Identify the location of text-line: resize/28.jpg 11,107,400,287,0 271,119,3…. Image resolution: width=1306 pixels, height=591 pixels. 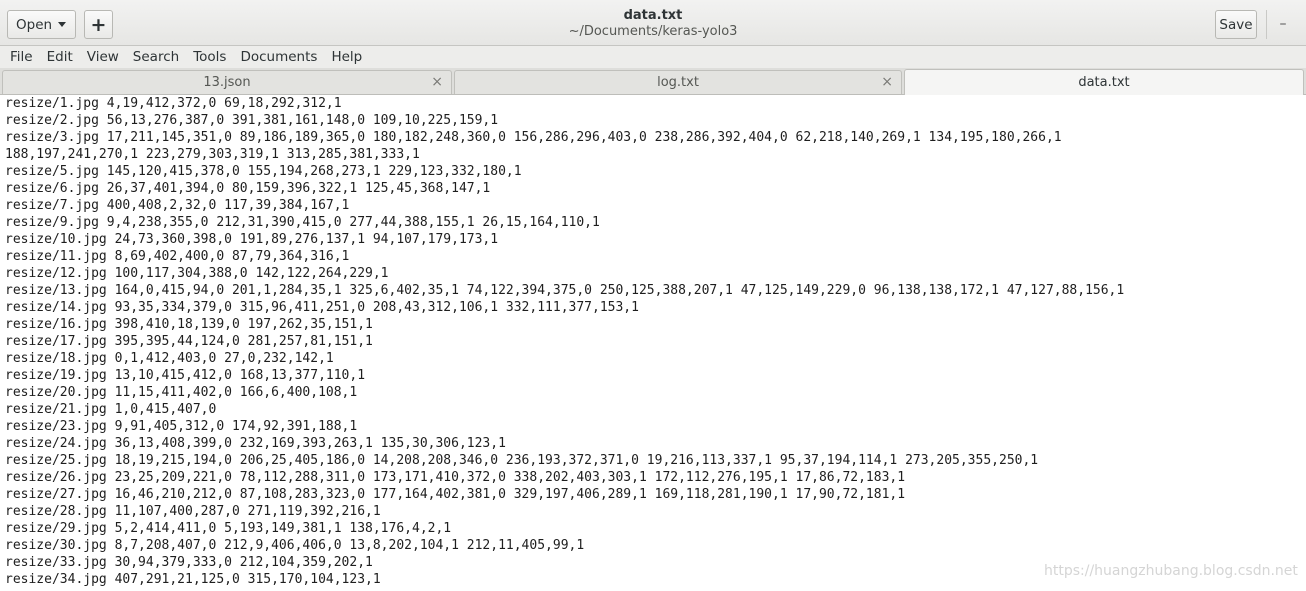
(193, 511).